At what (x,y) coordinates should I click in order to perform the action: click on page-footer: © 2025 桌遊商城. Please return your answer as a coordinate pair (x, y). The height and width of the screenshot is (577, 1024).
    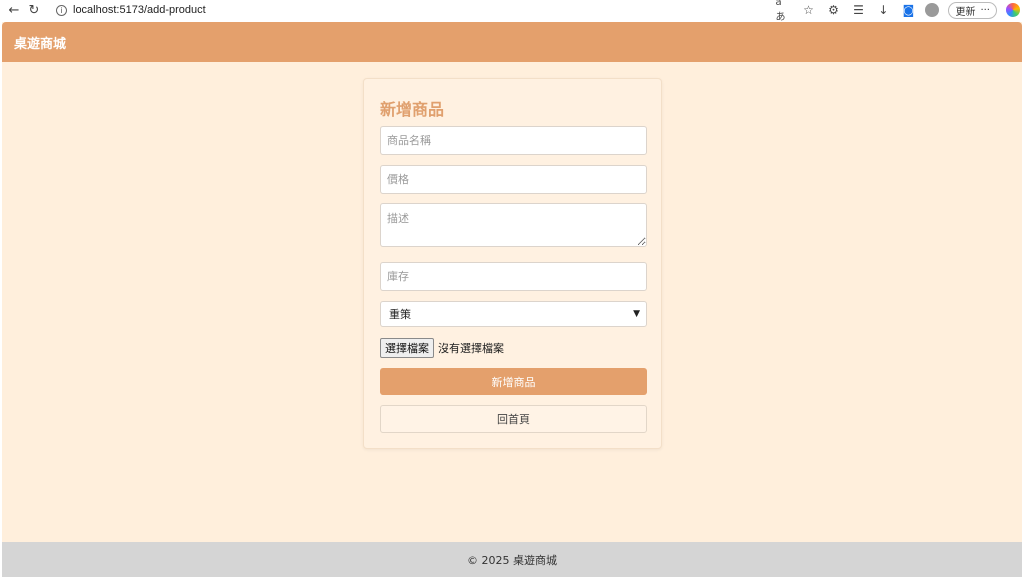
    Looking at the image, I should click on (512, 559).